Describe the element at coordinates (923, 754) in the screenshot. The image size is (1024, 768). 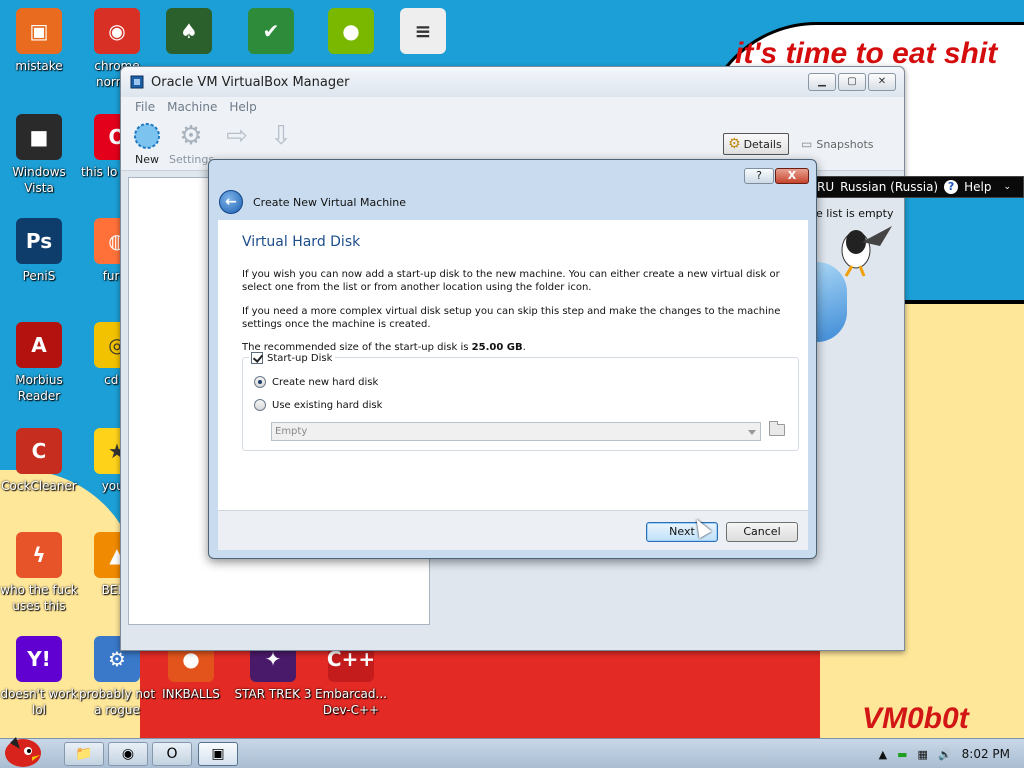
I see `network-icon: ▦` at that location.